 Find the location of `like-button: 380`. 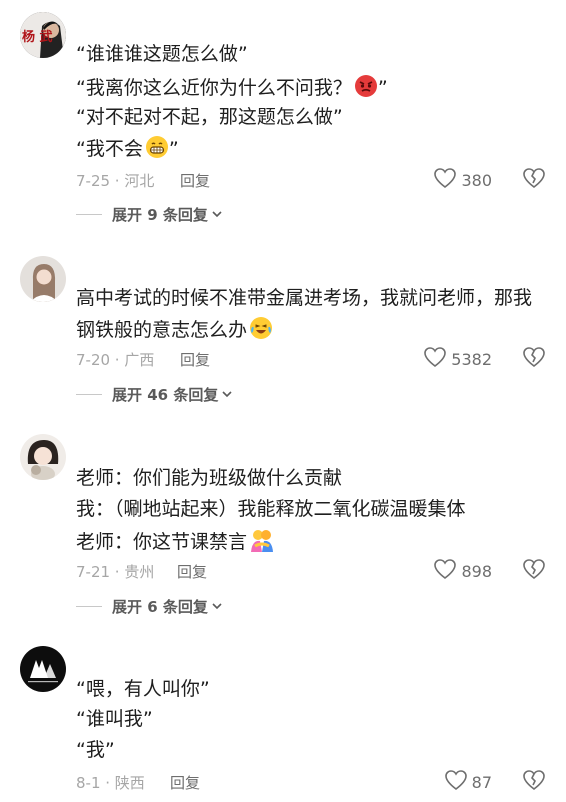

like-button: 380 is located at coordinates (462, 180).